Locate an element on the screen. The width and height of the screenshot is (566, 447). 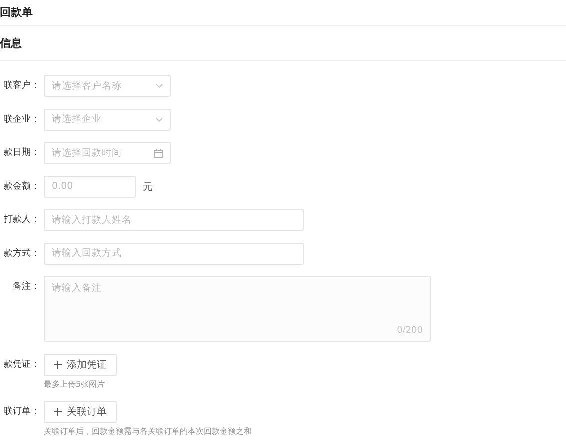
field-label: 联企业： is located at coordinates (22, 120).